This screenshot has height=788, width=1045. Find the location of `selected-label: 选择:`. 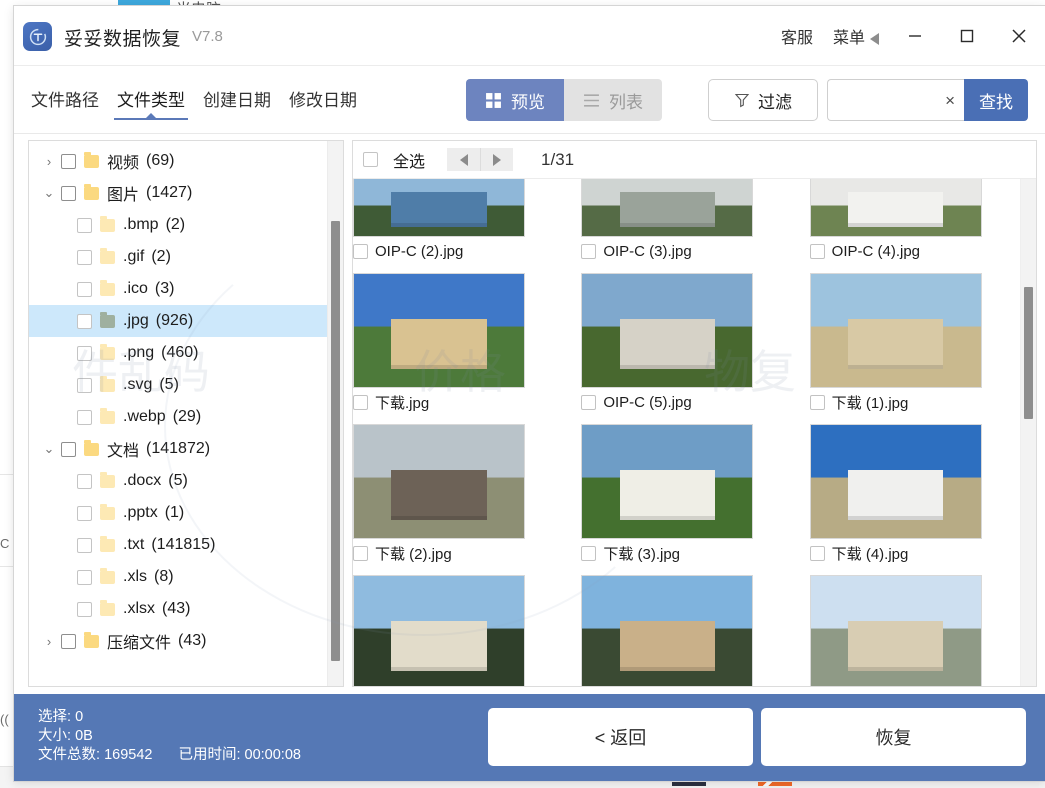

selected-label: 选择: is located at coordinates (55, 717).